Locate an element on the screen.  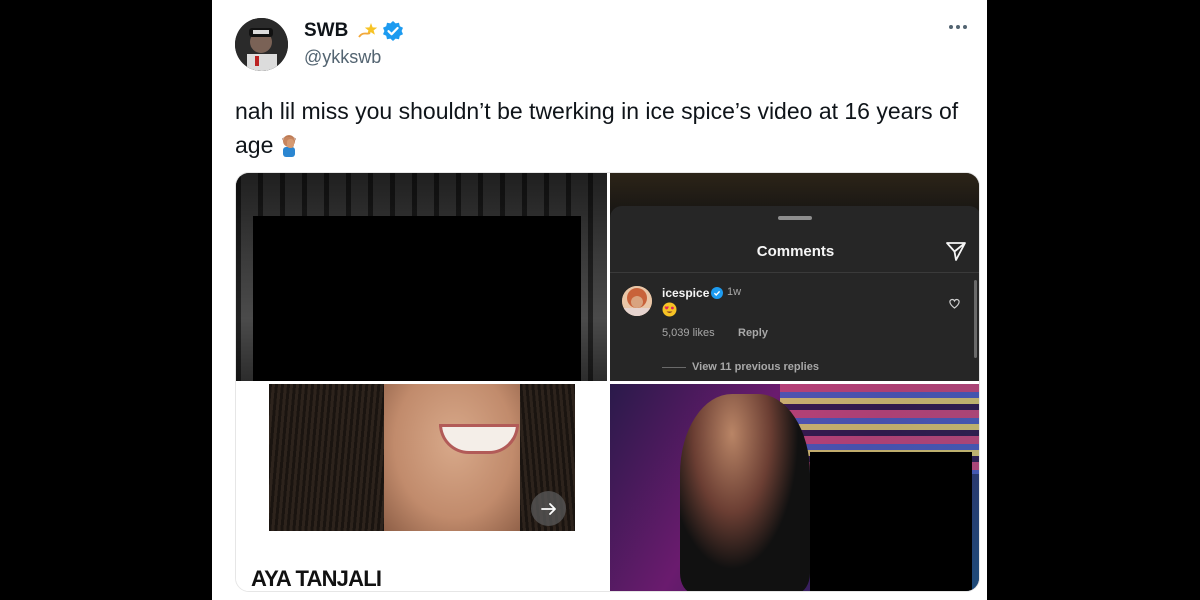
comment-time: 1w is located at coordinates (734, 292).